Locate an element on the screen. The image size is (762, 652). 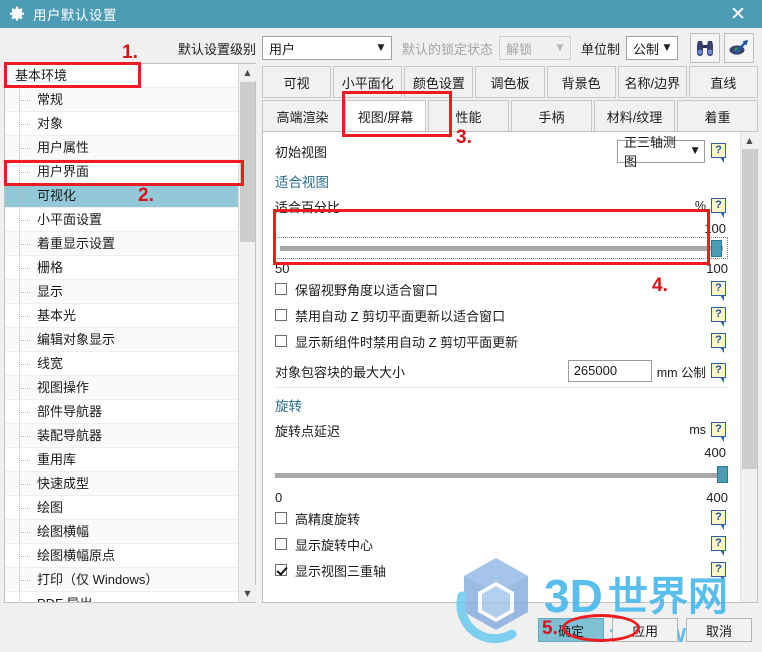
tree-item-0: 基本环境 is located at coordinates (121, 76).